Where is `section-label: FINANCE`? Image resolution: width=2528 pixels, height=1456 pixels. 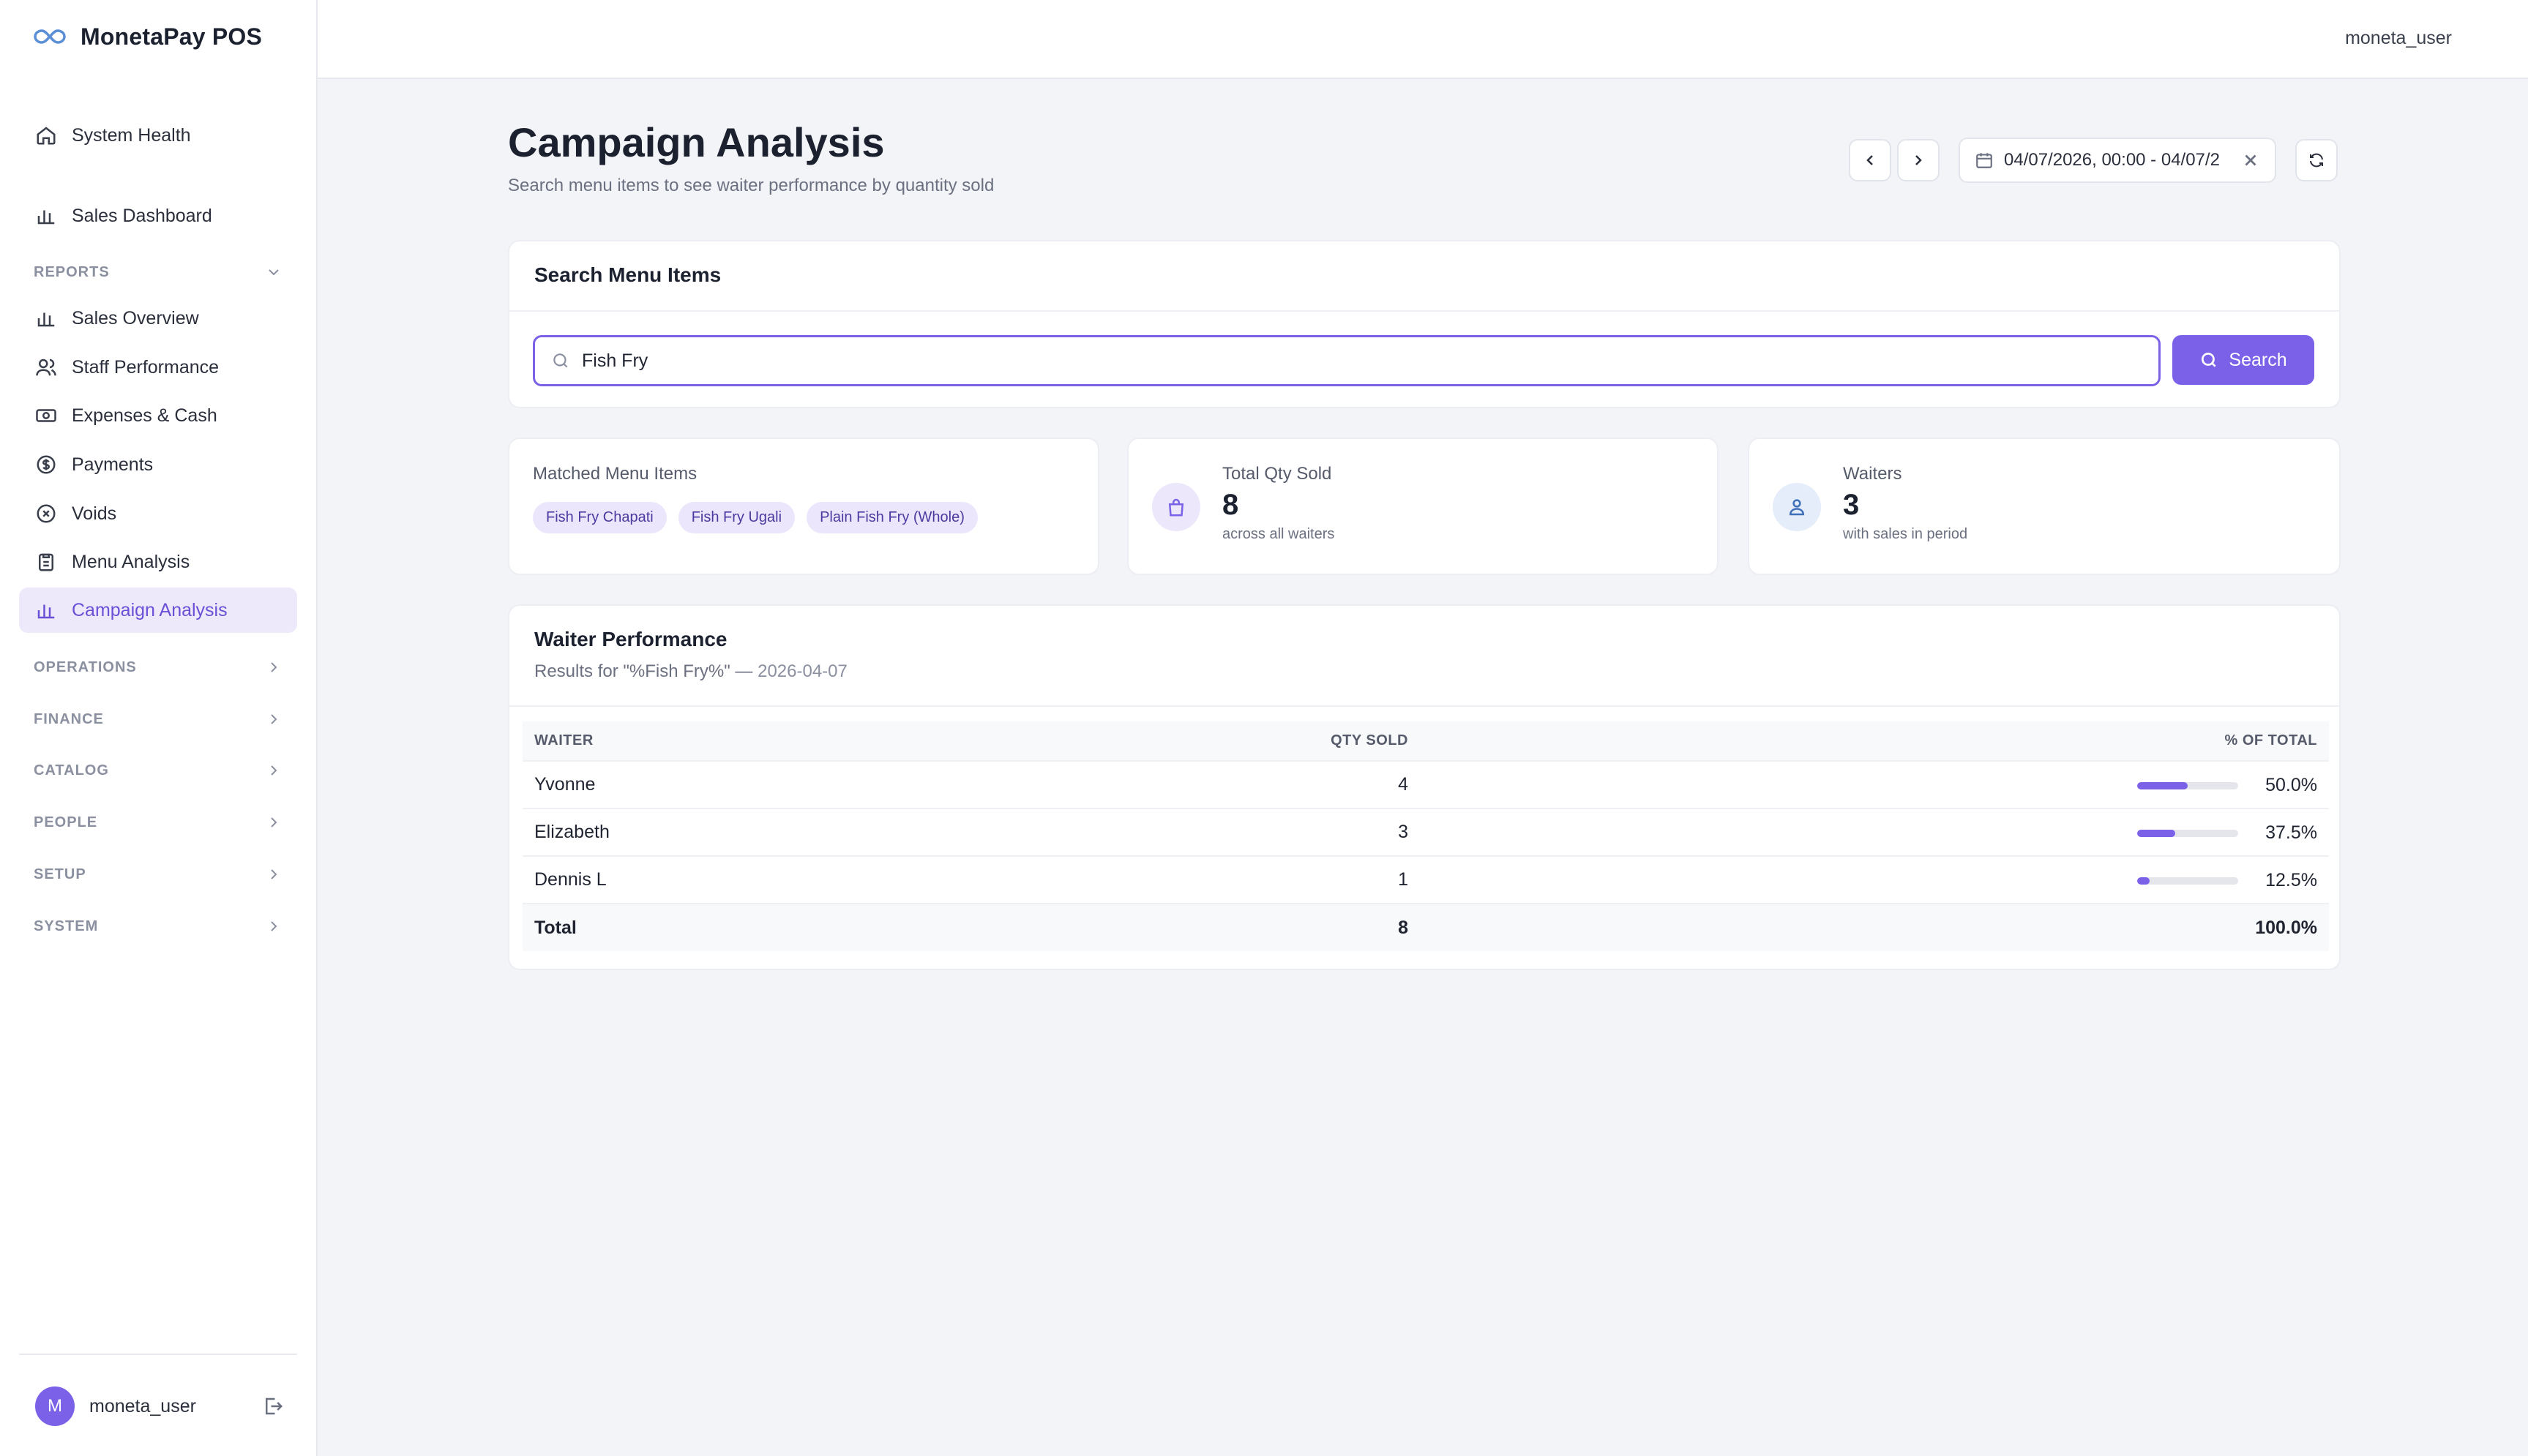
section-label: FINANCE is located at coordinates (69, 718).